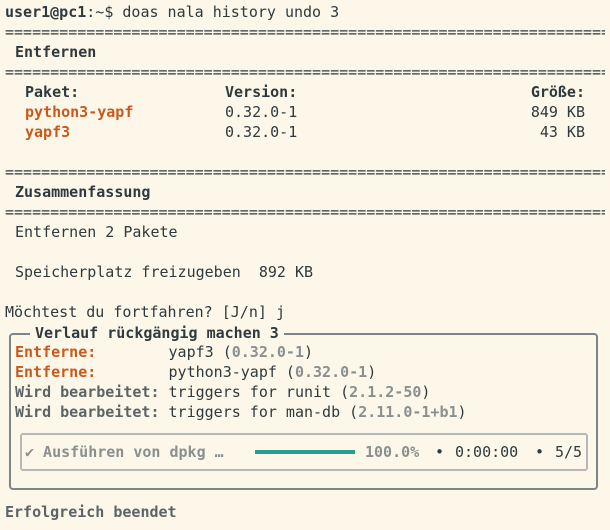  Describe the element at coordinates (56, 52) in the screenshot. I see `section-title-remove: Entfernen` at that location.